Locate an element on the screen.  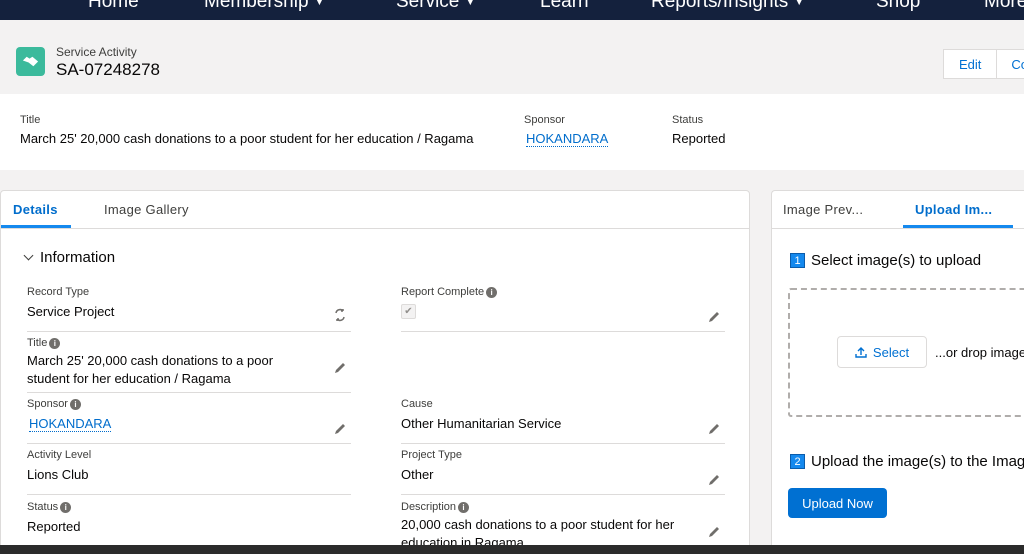
nav-label: Shop is located at coordinates (898, 6).